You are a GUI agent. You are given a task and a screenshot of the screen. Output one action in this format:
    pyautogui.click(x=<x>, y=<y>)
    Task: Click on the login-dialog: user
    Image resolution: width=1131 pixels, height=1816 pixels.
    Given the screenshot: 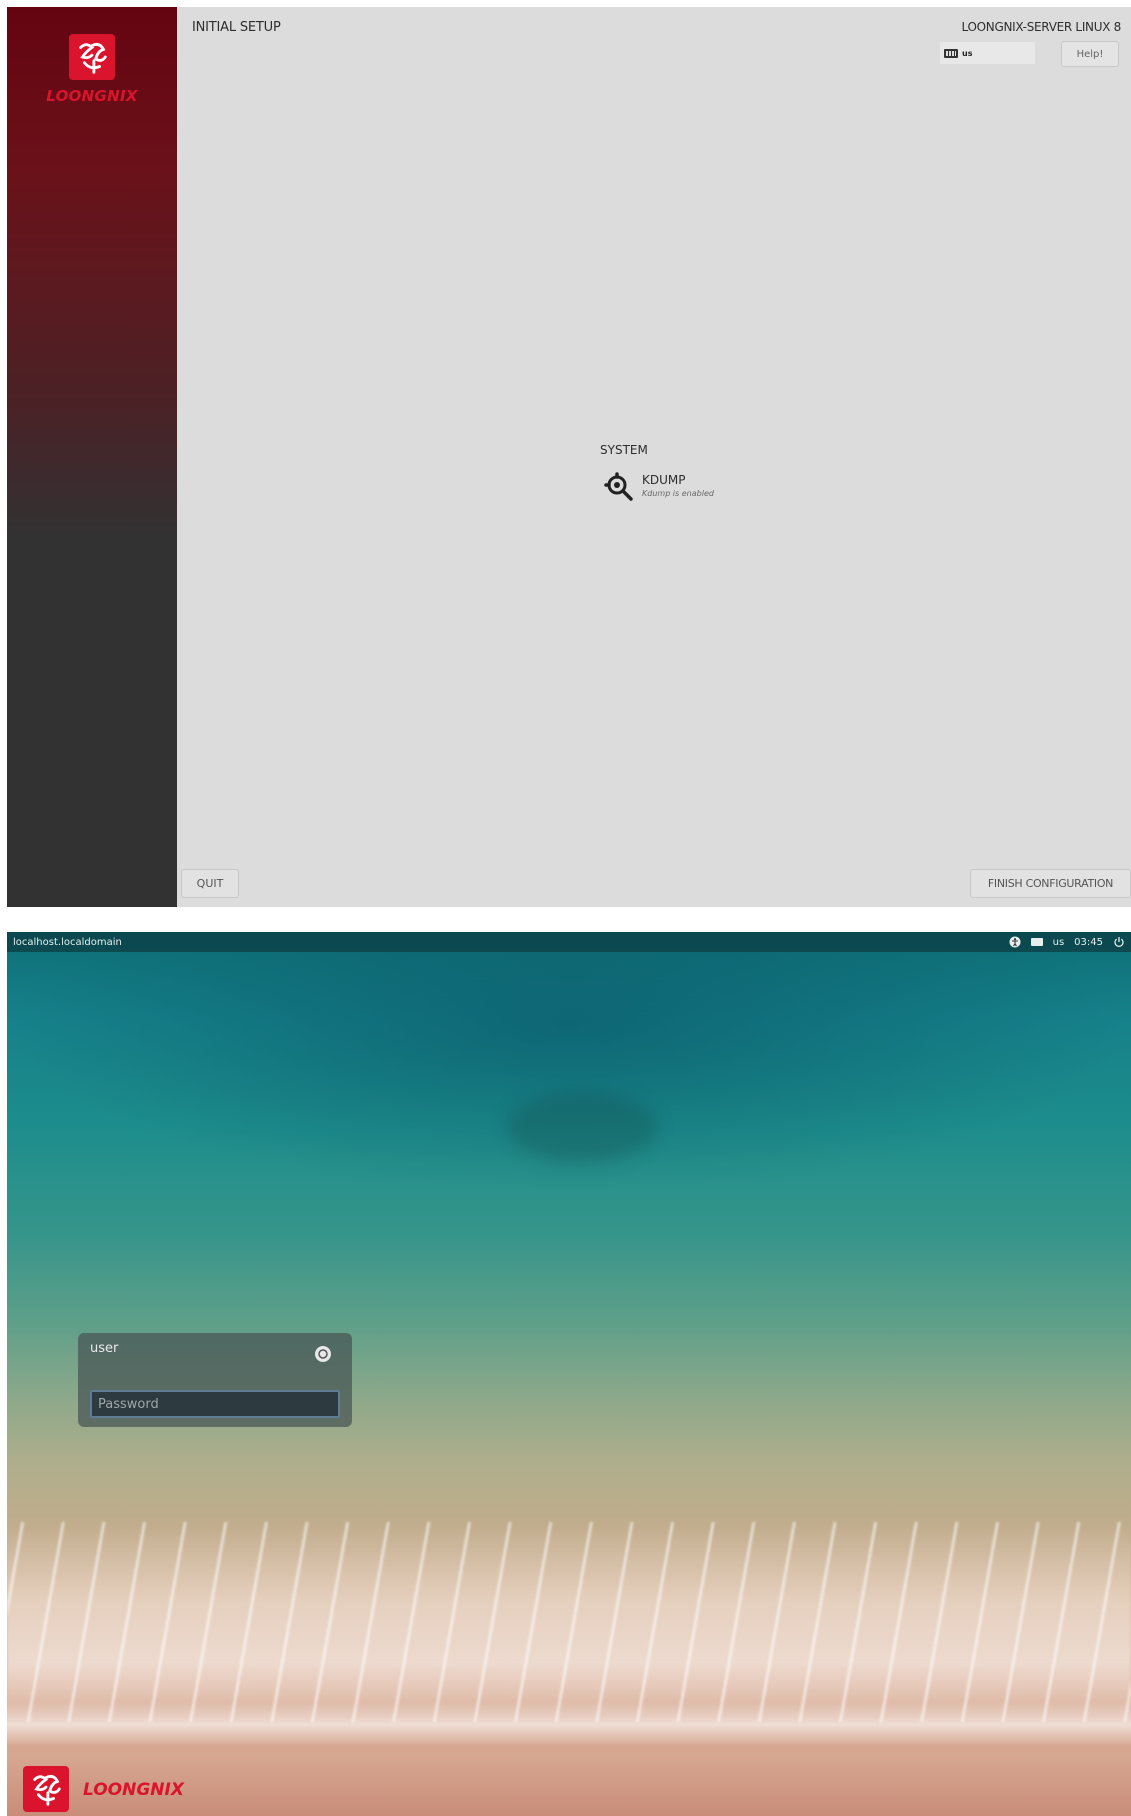 What is the action you would take?
    pyautogui.click(x=215, y=1380)
    